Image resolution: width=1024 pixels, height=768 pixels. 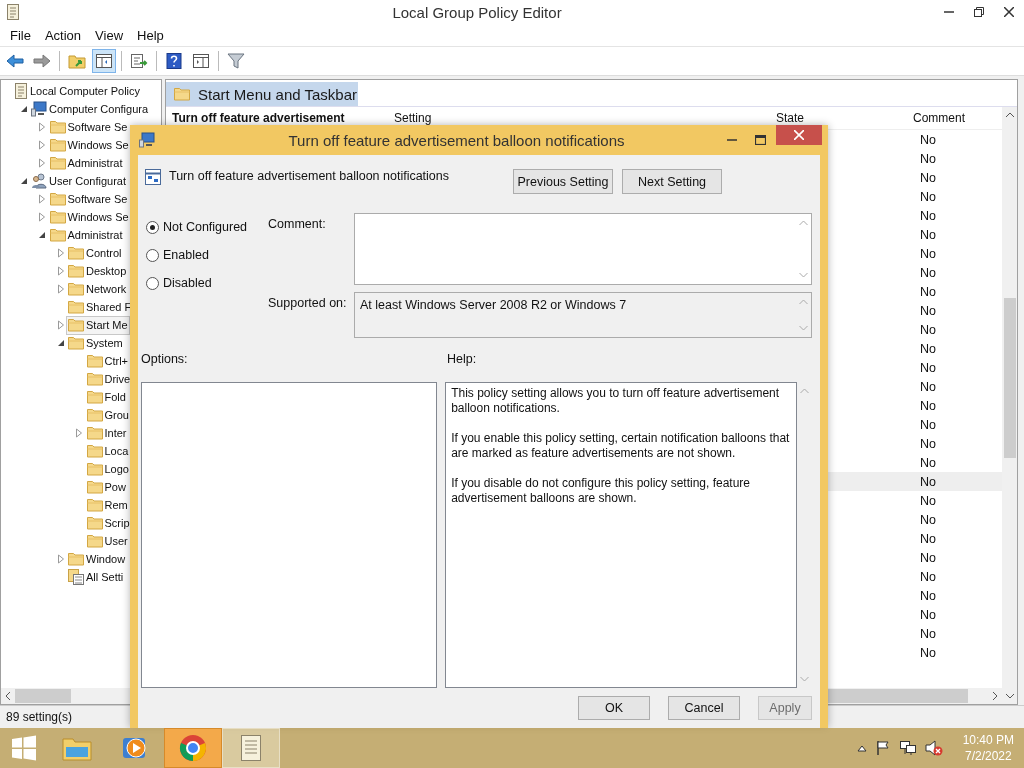 What do you see at coordinates (107, 415) in the screenshot?
I see `tree-item: Grou` at bounding box center [107, 415].